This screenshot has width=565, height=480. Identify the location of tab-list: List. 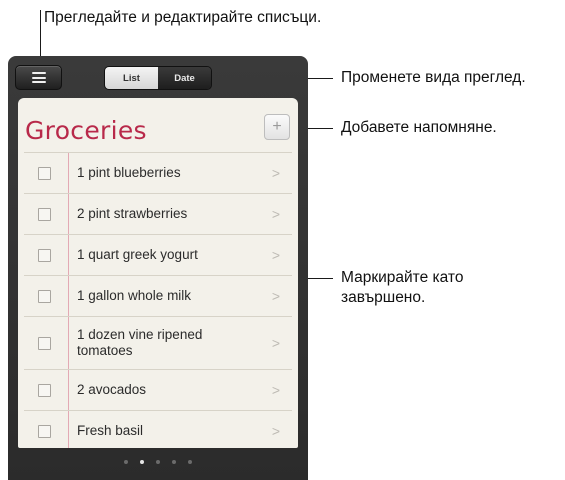
(131, 78).